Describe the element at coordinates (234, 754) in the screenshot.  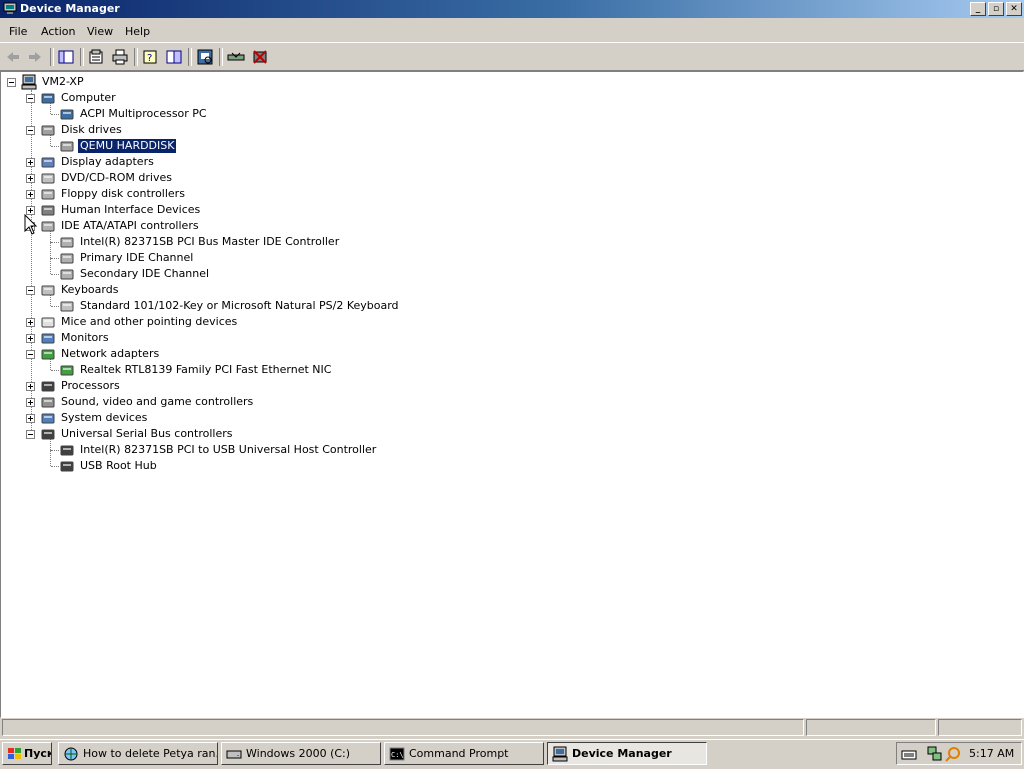
I see `drive-icon` at that location.